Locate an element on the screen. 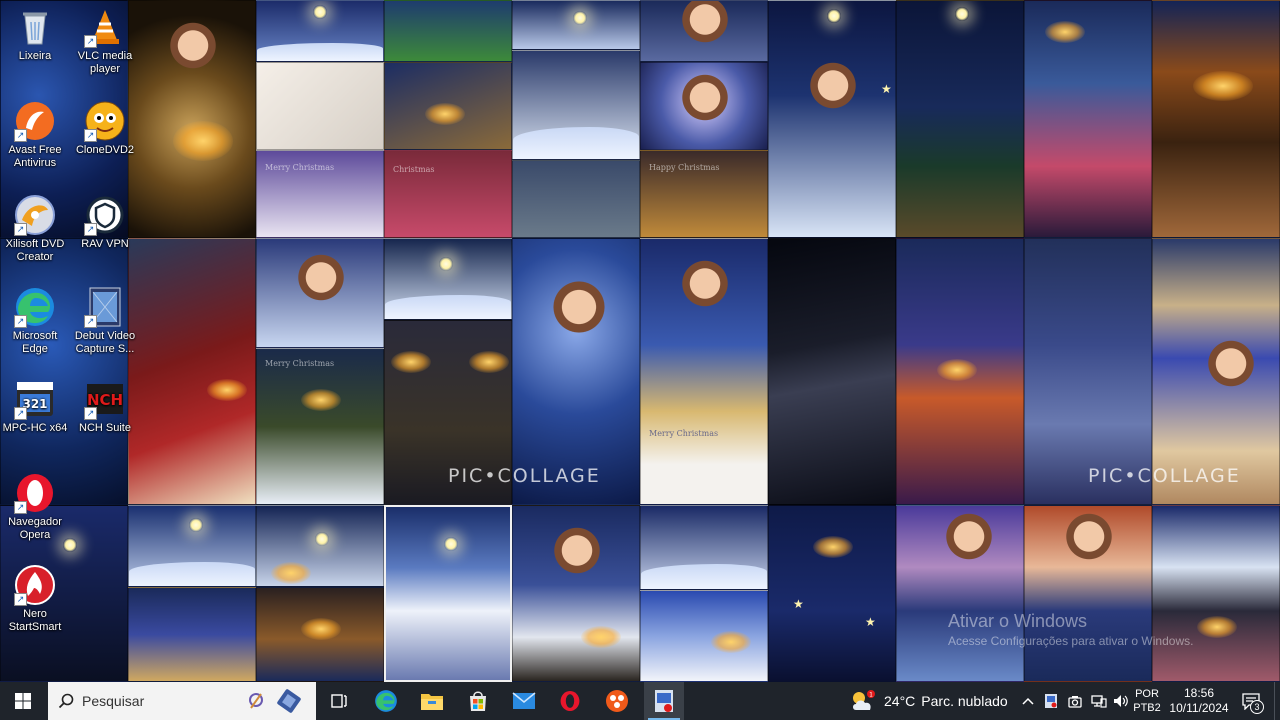  taskbar-file-explorer-button is located at coordinates (432, 701).